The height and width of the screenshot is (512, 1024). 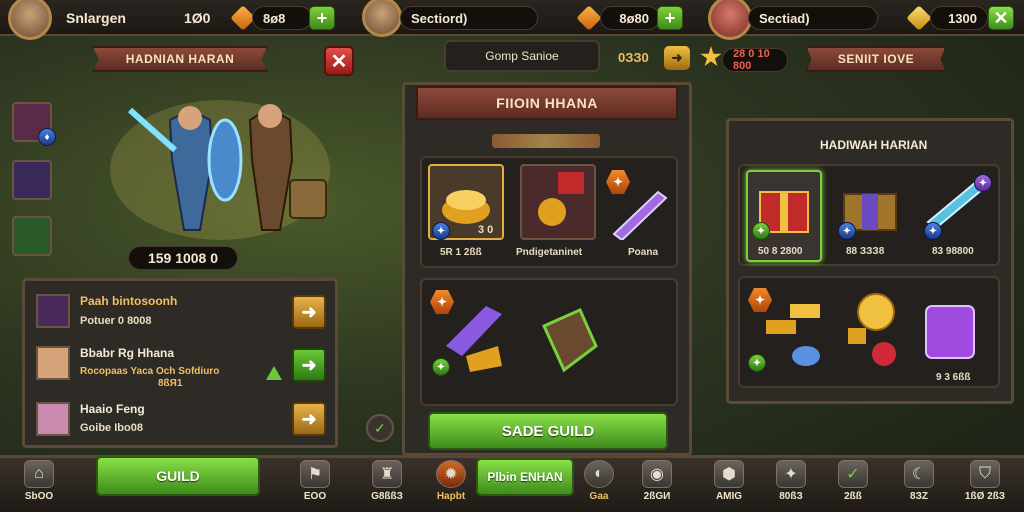 I want to click on flag-icon, so click(x=561, y=199).